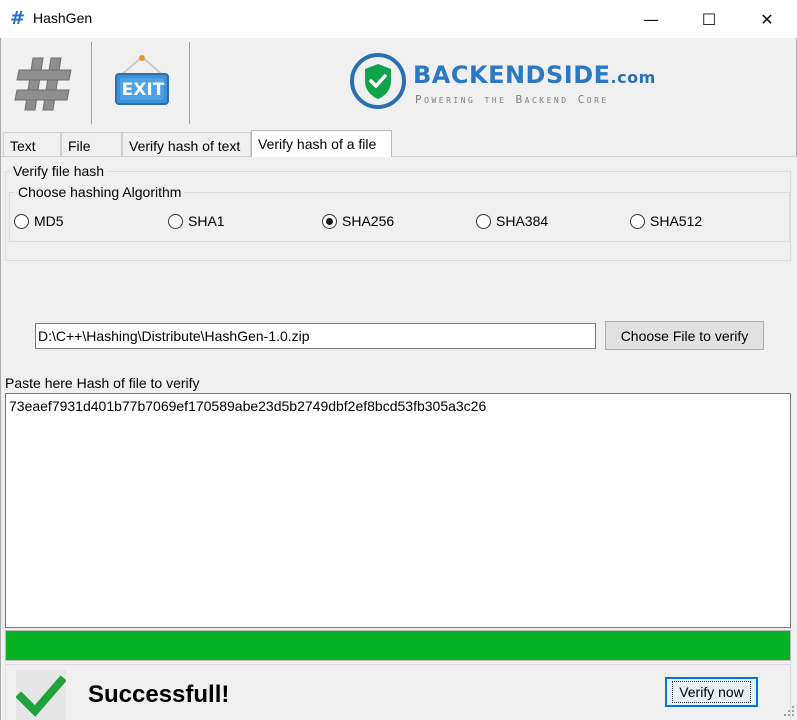  What do you see at coordinates (186, 144) in the screenshot?
I see `tab-verify-text: Verify hash of text` at bounding box center [186, 144].